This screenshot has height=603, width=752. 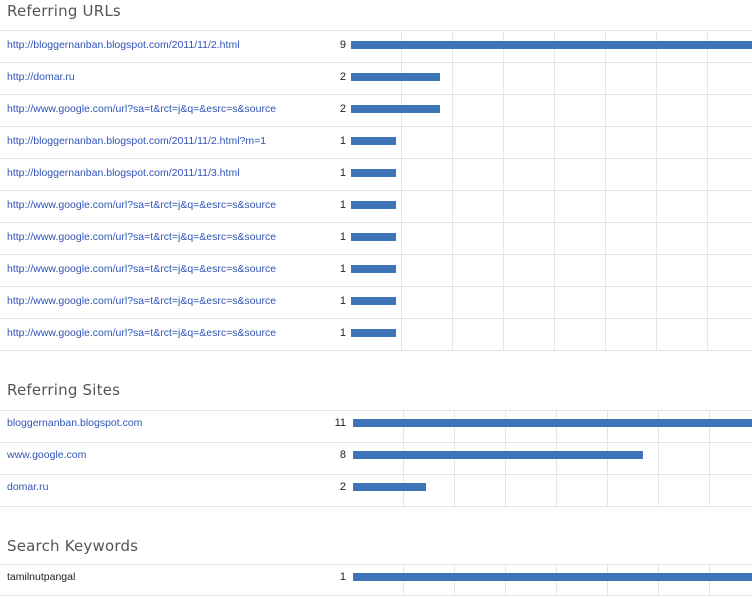 What do you see at coordinates (342, 455) in the screenshot?
I see `visit-count: 8` at bounding box center [342, 455].